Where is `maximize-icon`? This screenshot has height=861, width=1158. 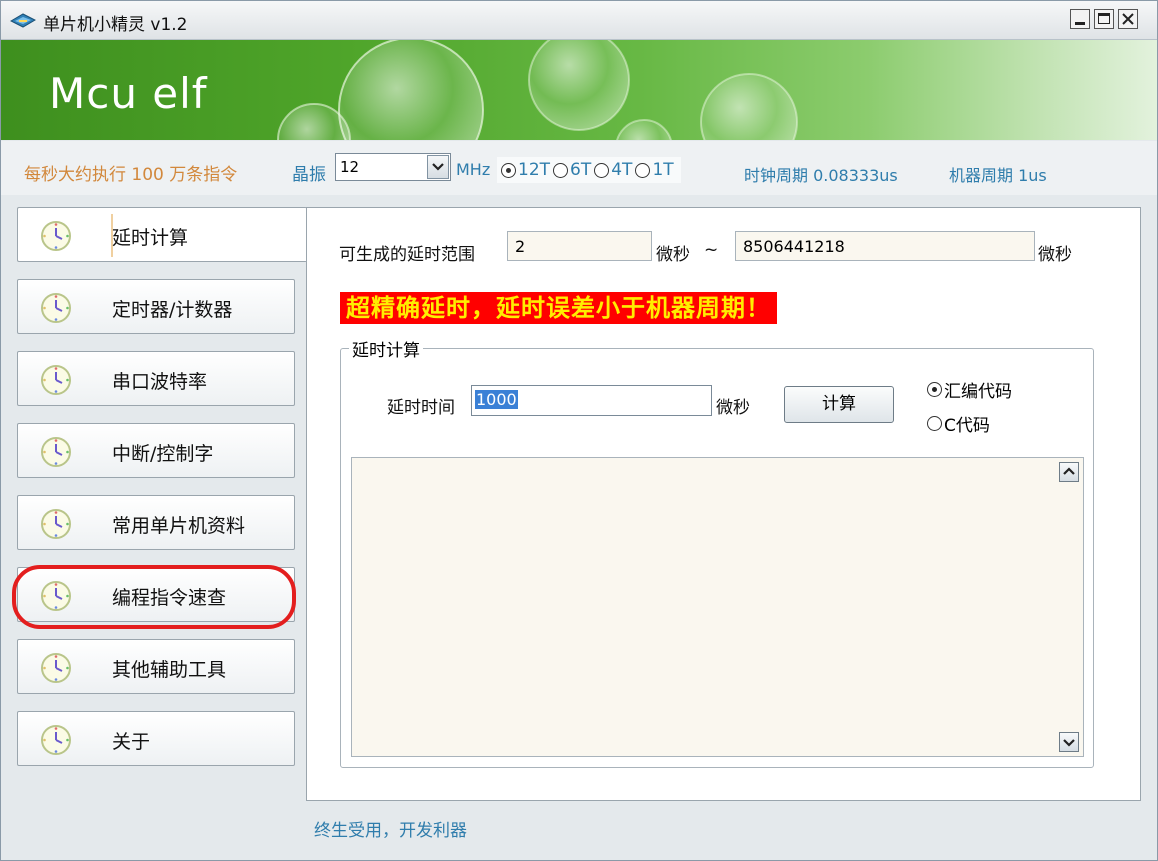
maximize-icon is located at coordinates (1104, 18).